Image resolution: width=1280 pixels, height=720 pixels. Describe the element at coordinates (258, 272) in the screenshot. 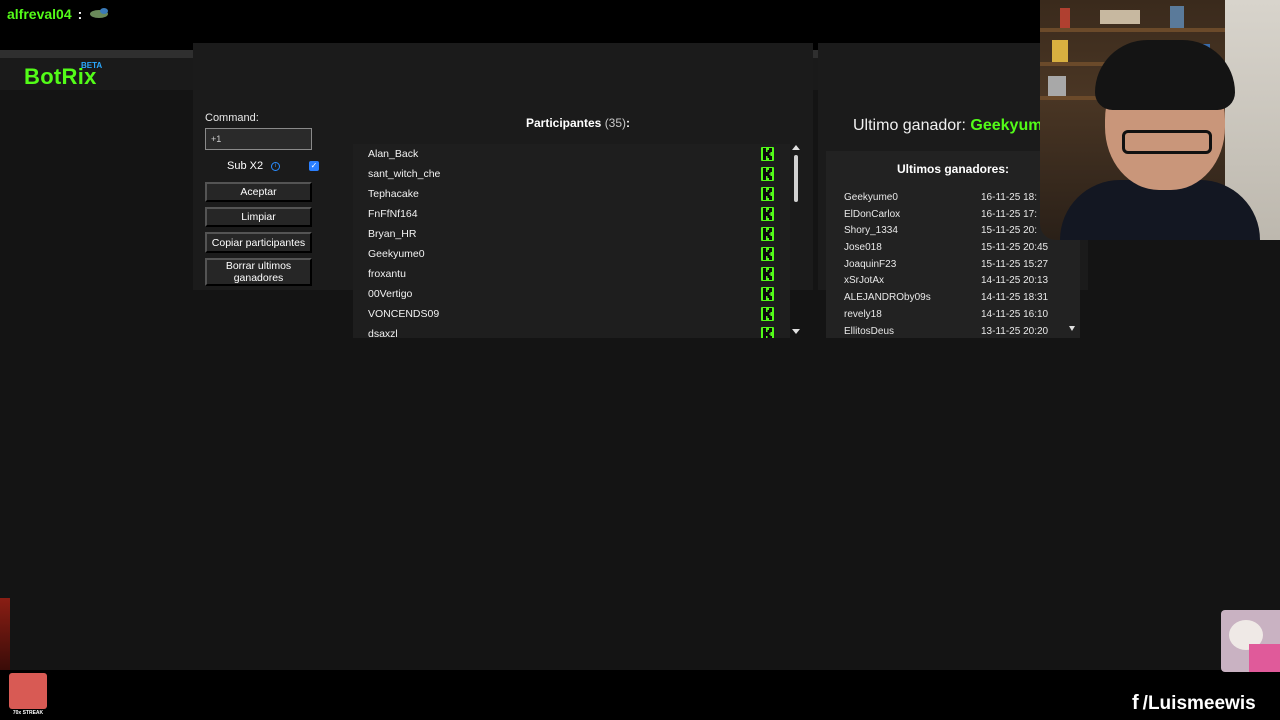

I see `delete-last-winners-button: Borrar ultimos ganadores` at that location.